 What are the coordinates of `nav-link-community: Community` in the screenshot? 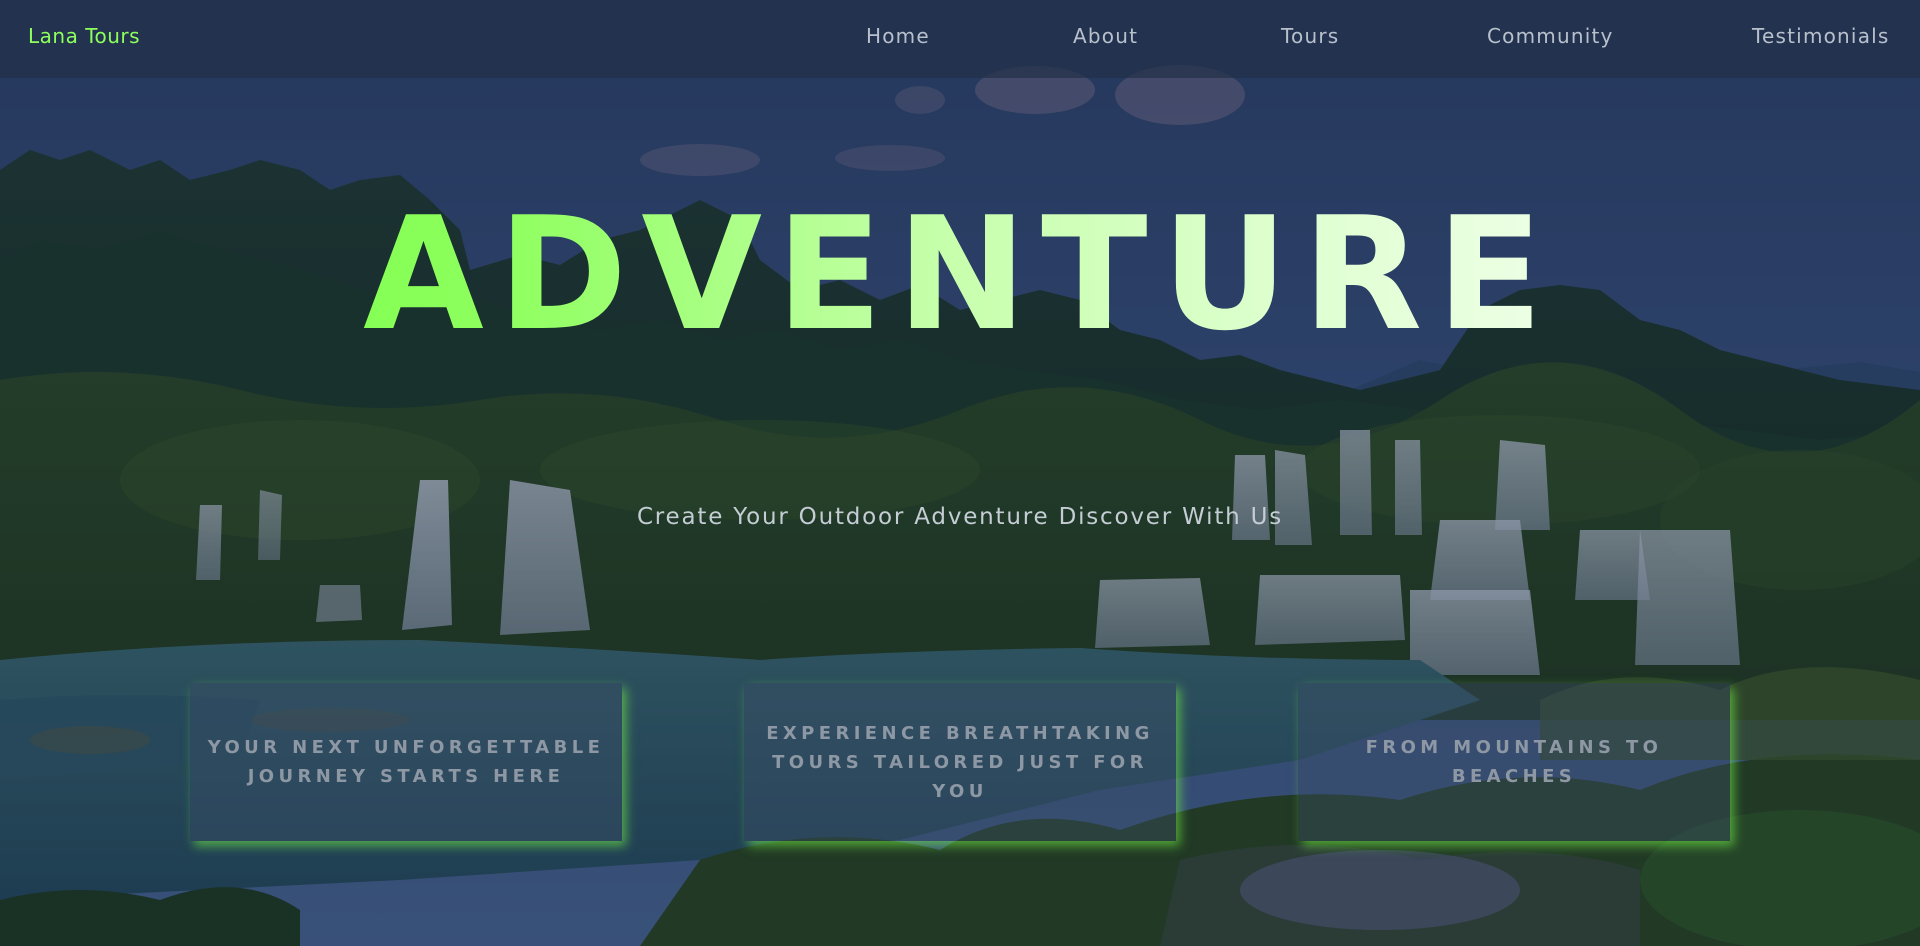 It's located at (1550, 36).